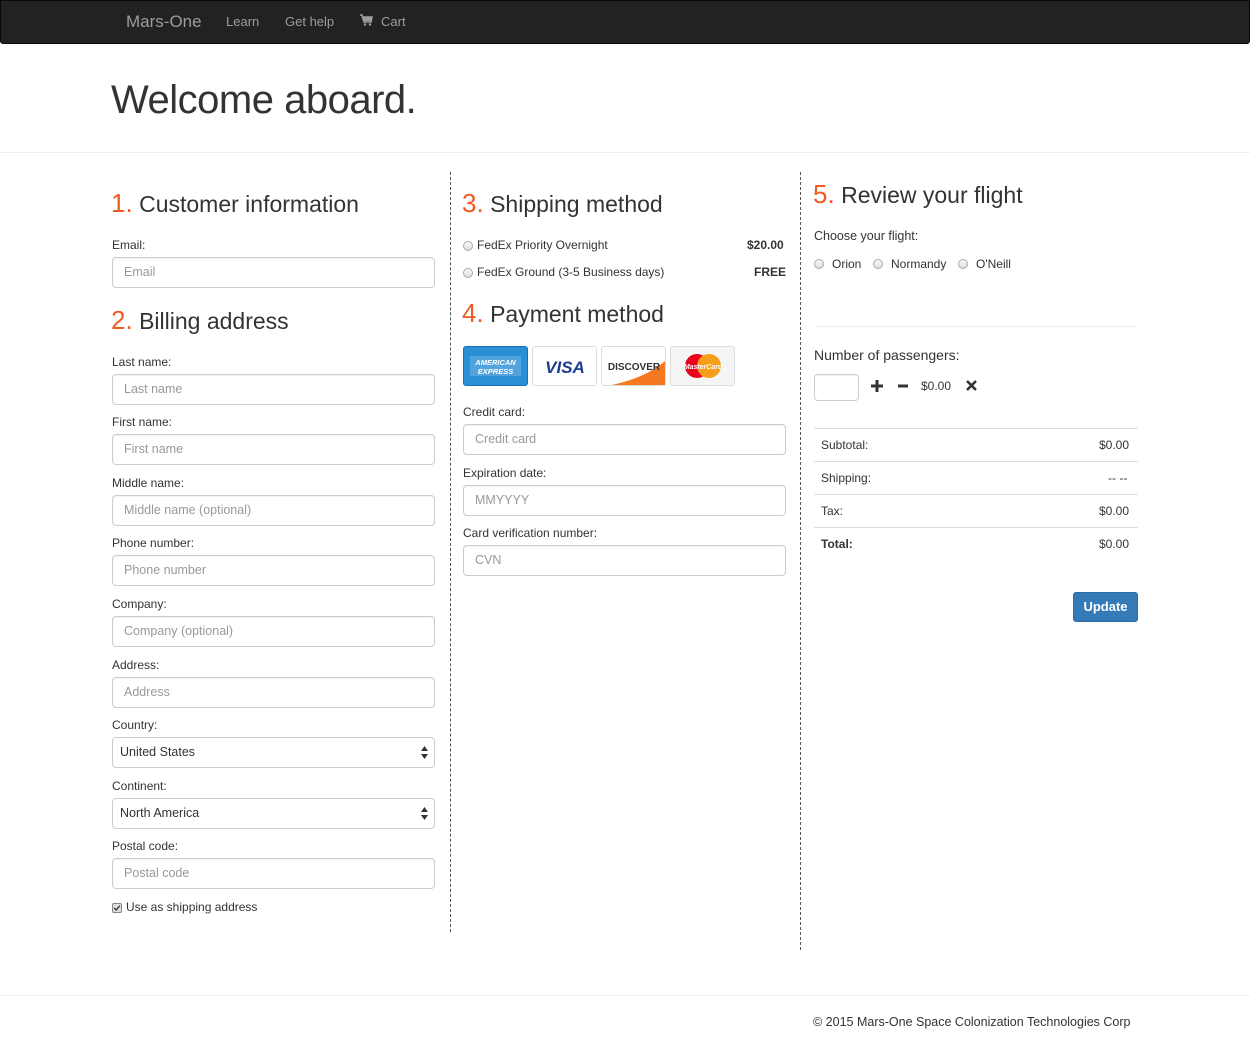 The height and width of the screenshot is (1063, 1250). What do you see at coordinates (309, 21) in the screenshot?
I see `nav-help-link: Get help` at bounding box center [309, 21].